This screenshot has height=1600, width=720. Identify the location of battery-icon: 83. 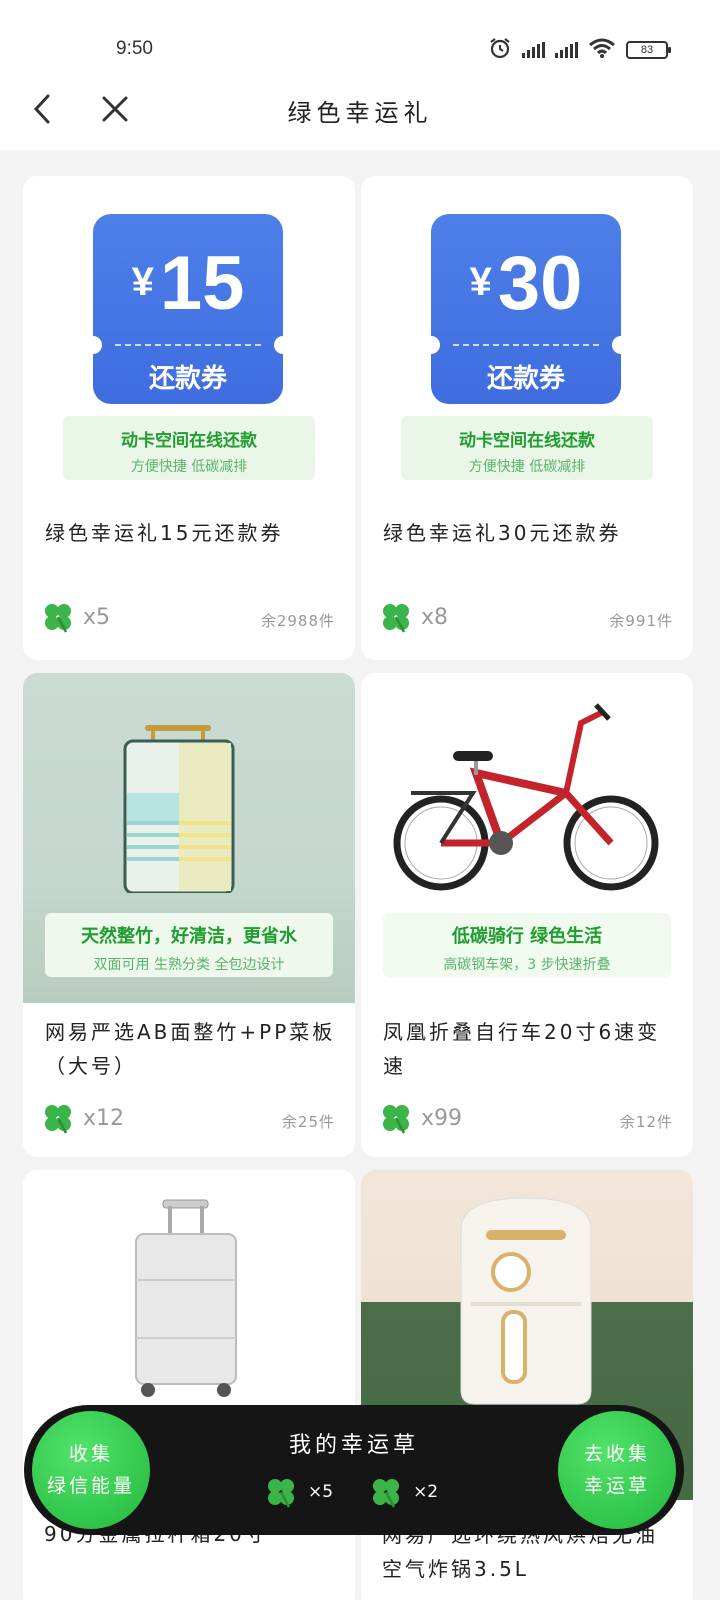
(648, 50).